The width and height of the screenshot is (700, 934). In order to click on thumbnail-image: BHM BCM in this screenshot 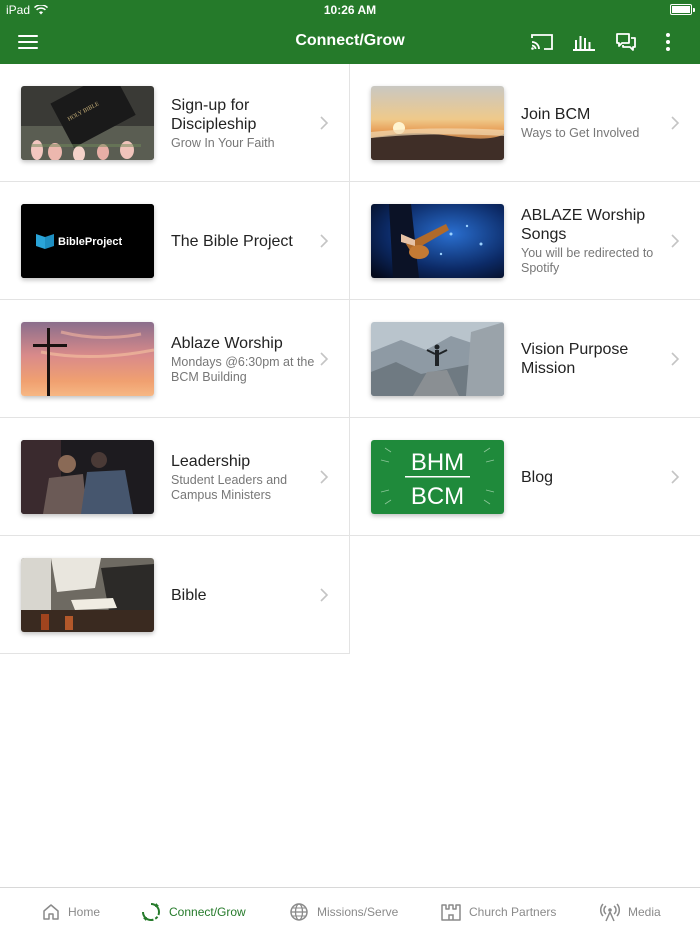, I will do `click(437, 477)`.